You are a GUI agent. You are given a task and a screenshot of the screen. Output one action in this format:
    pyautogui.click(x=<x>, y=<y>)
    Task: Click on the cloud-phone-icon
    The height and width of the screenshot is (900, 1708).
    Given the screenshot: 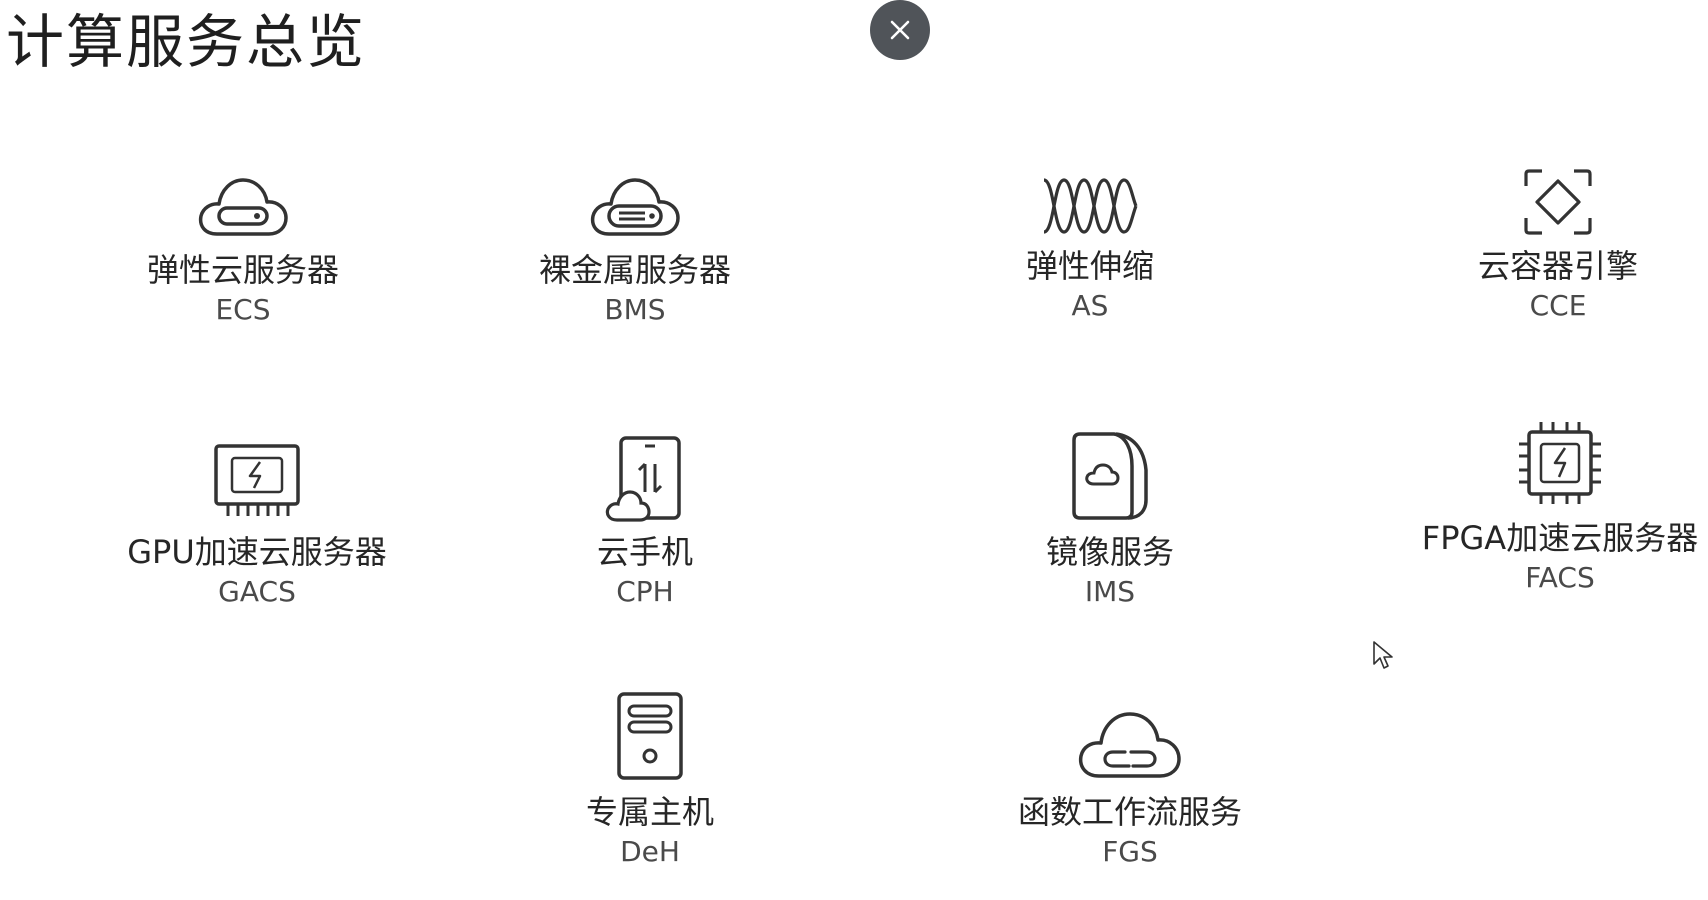 What is the action you would take?
    pyautogui.click(x=643, y=479)
    